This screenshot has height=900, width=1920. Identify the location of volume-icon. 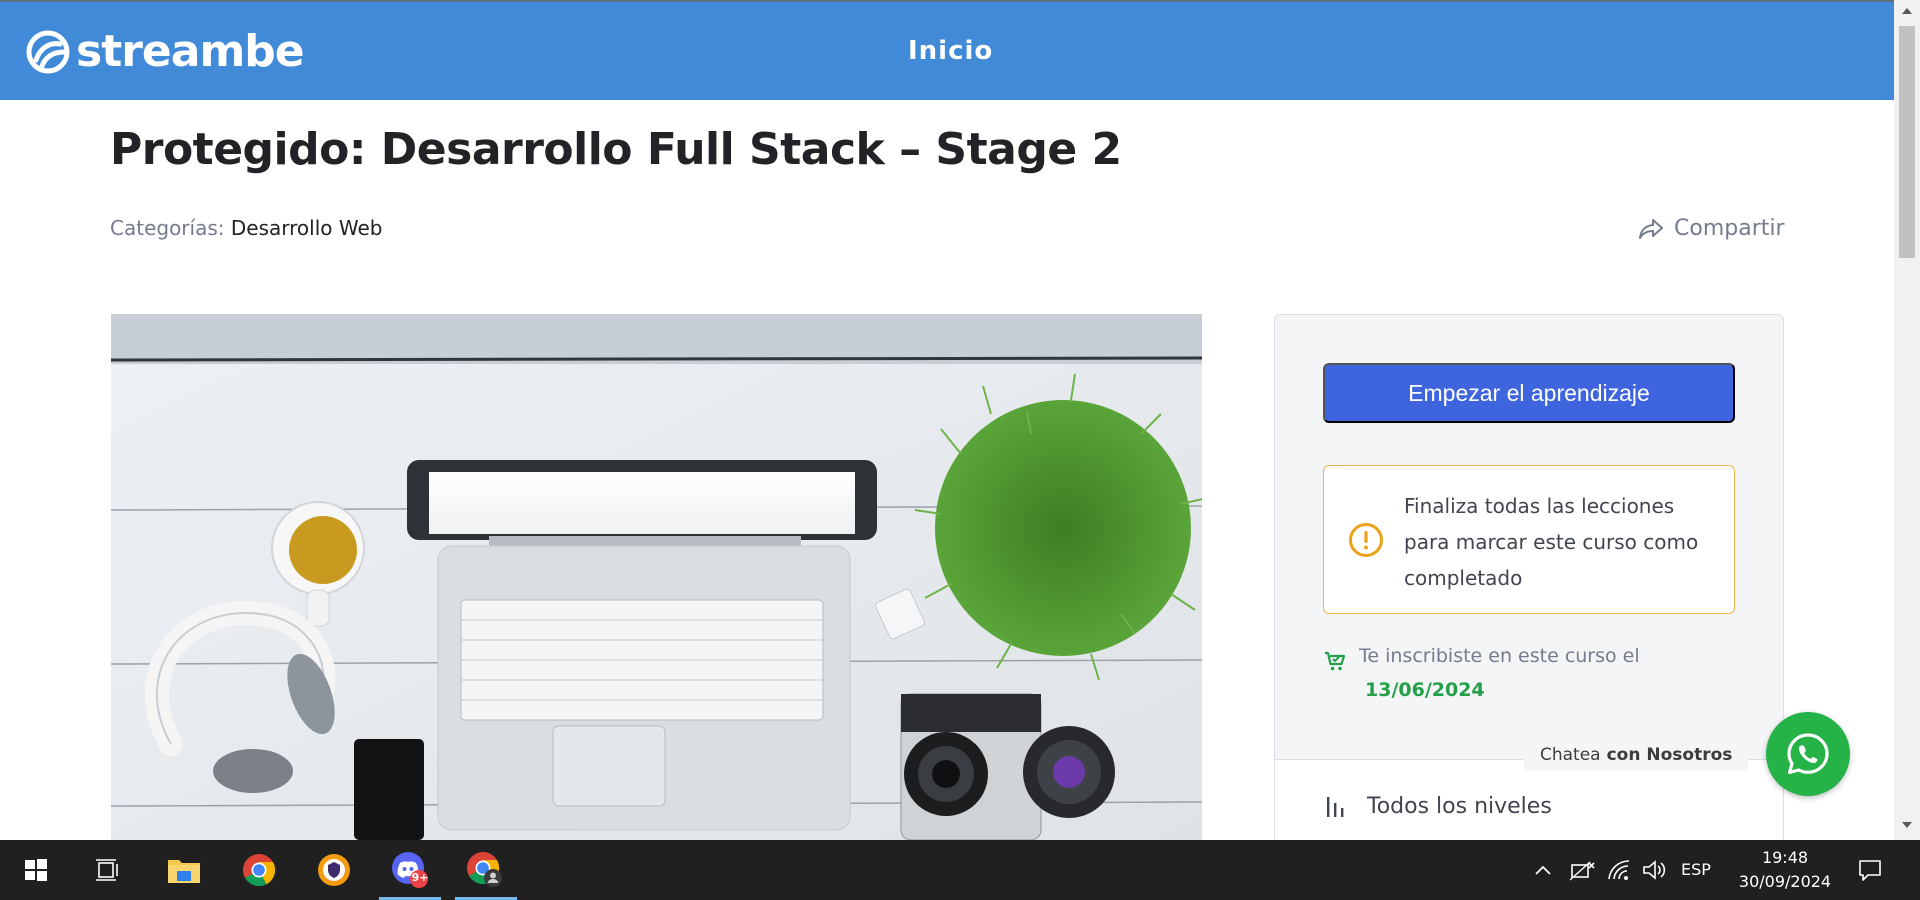
(1654, 870).